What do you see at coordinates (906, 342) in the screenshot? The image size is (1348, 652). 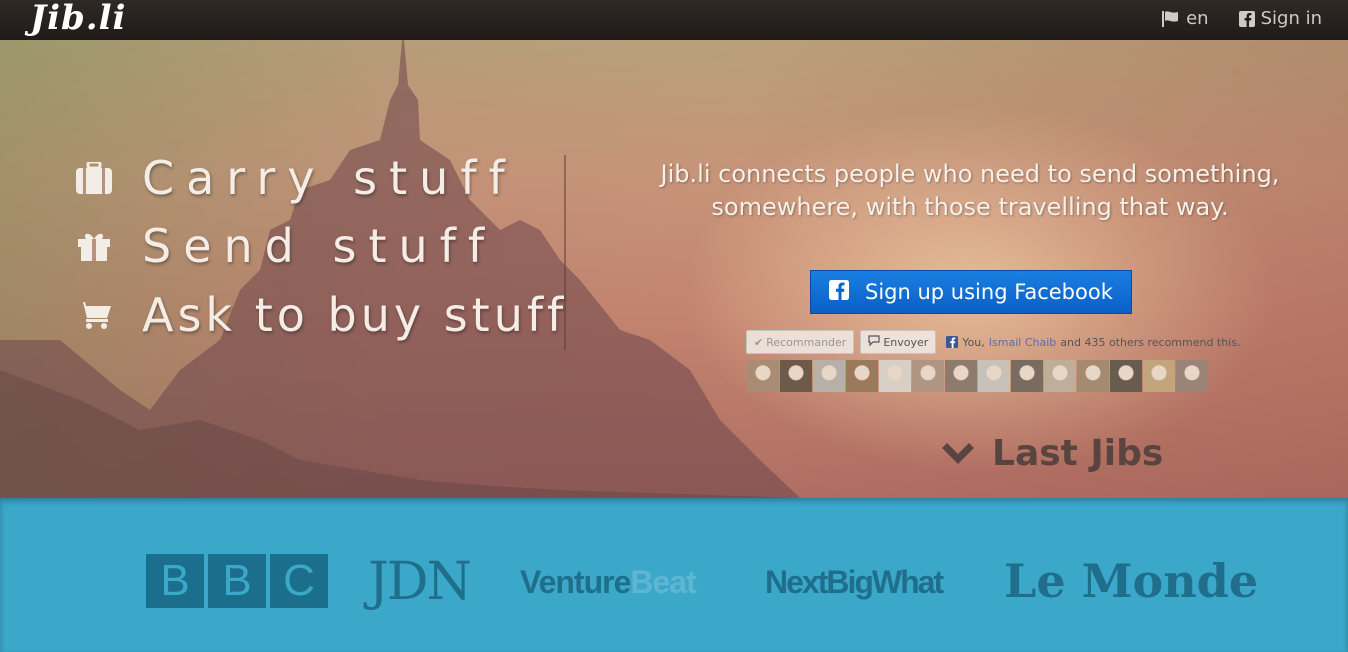 I see `send-label: Envoyer` at bounding box center [906, 342].